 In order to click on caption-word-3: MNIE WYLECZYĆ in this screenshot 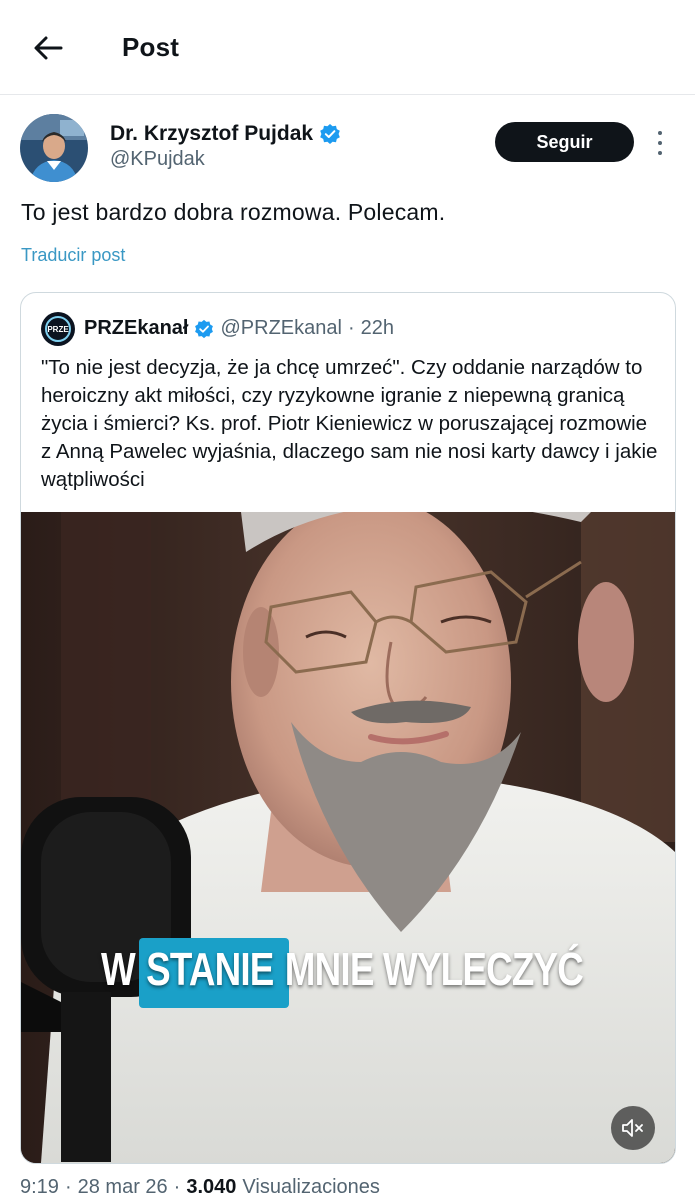, I will do `click(434, 969)`.